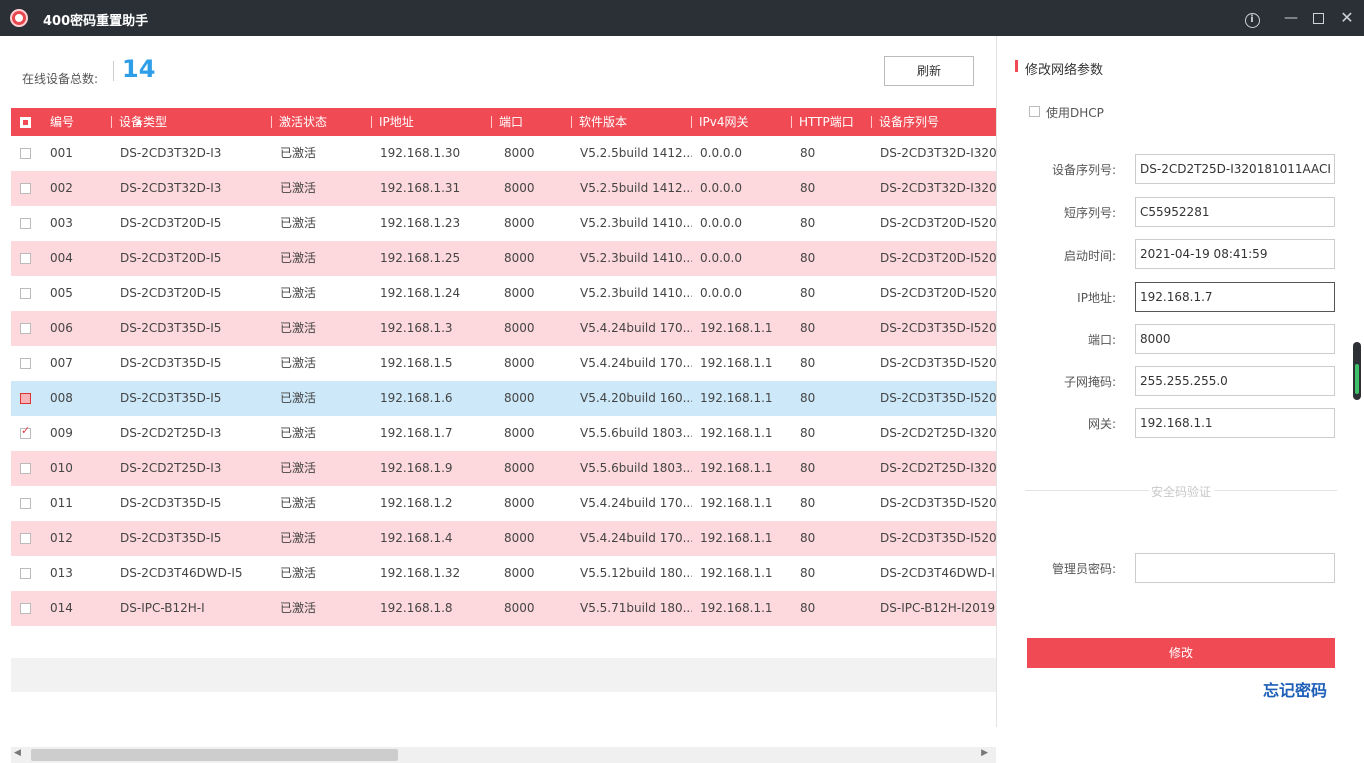 The image size is (1364, 763). What do you see at coordinates (1235, 169) in the screenshot?
I see `serial-field` at bounding box center [1235, 169].